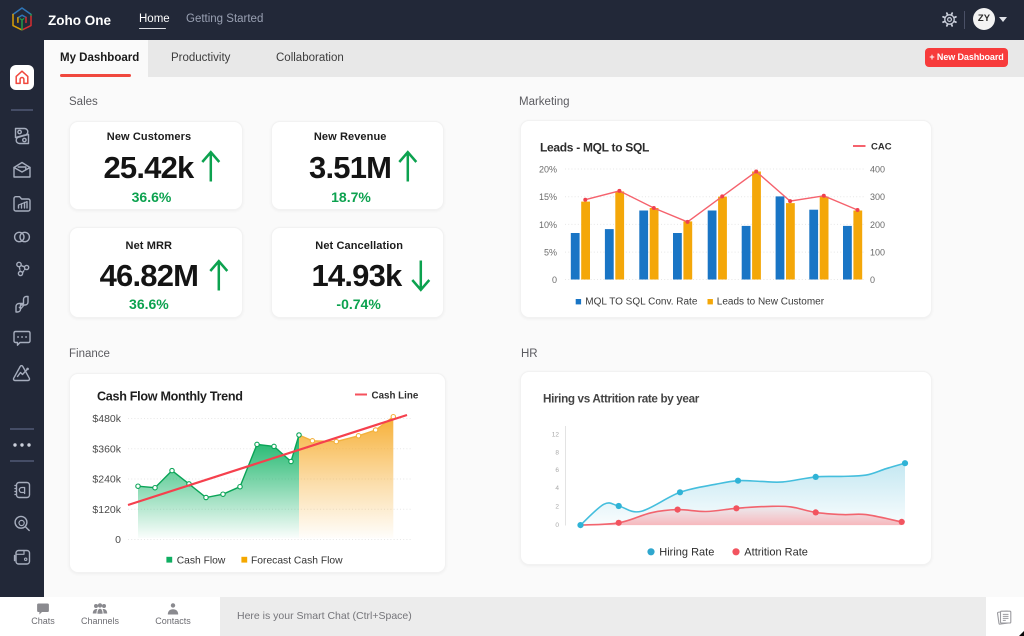 The height and width of the screenshot is (636, 1024). I want to click on svg-text: 15%, so click(548, 197).